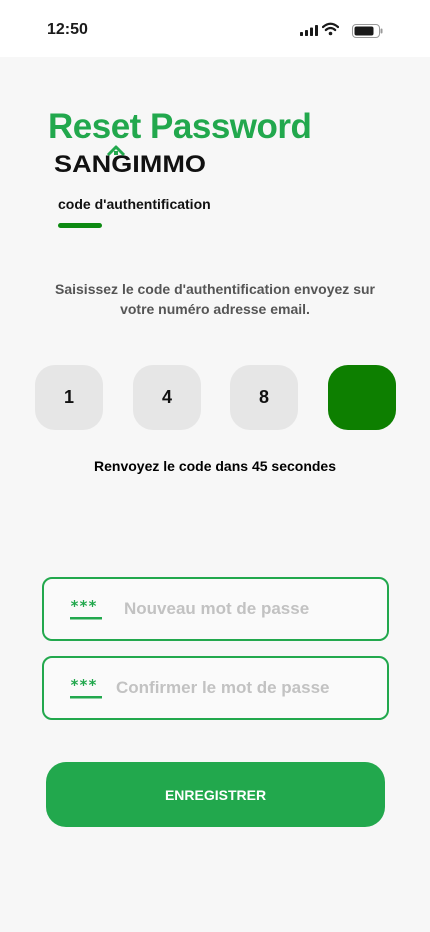 The image size is (430, 932). I want to click on tab-authentication-code: code d'authentification, so click(134, 204).